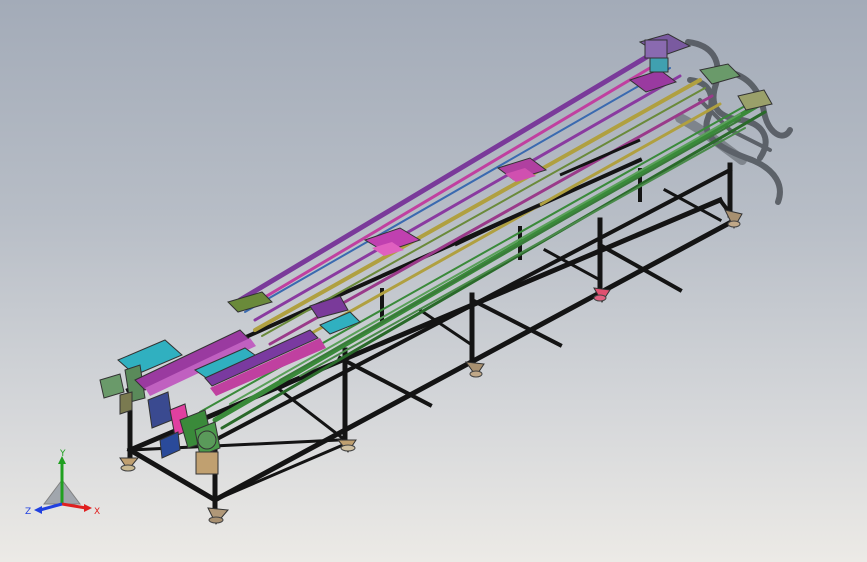  I want to click on z-axis-icon, so click(51, 507).